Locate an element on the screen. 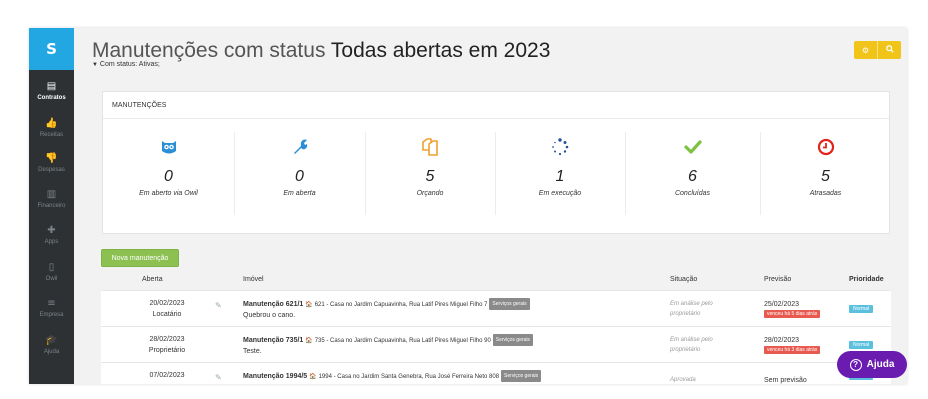 The height and width of the screenshot is (399, 928). maintenance-link: Manutenção 1994/5 is located at coordinates (275, 376).